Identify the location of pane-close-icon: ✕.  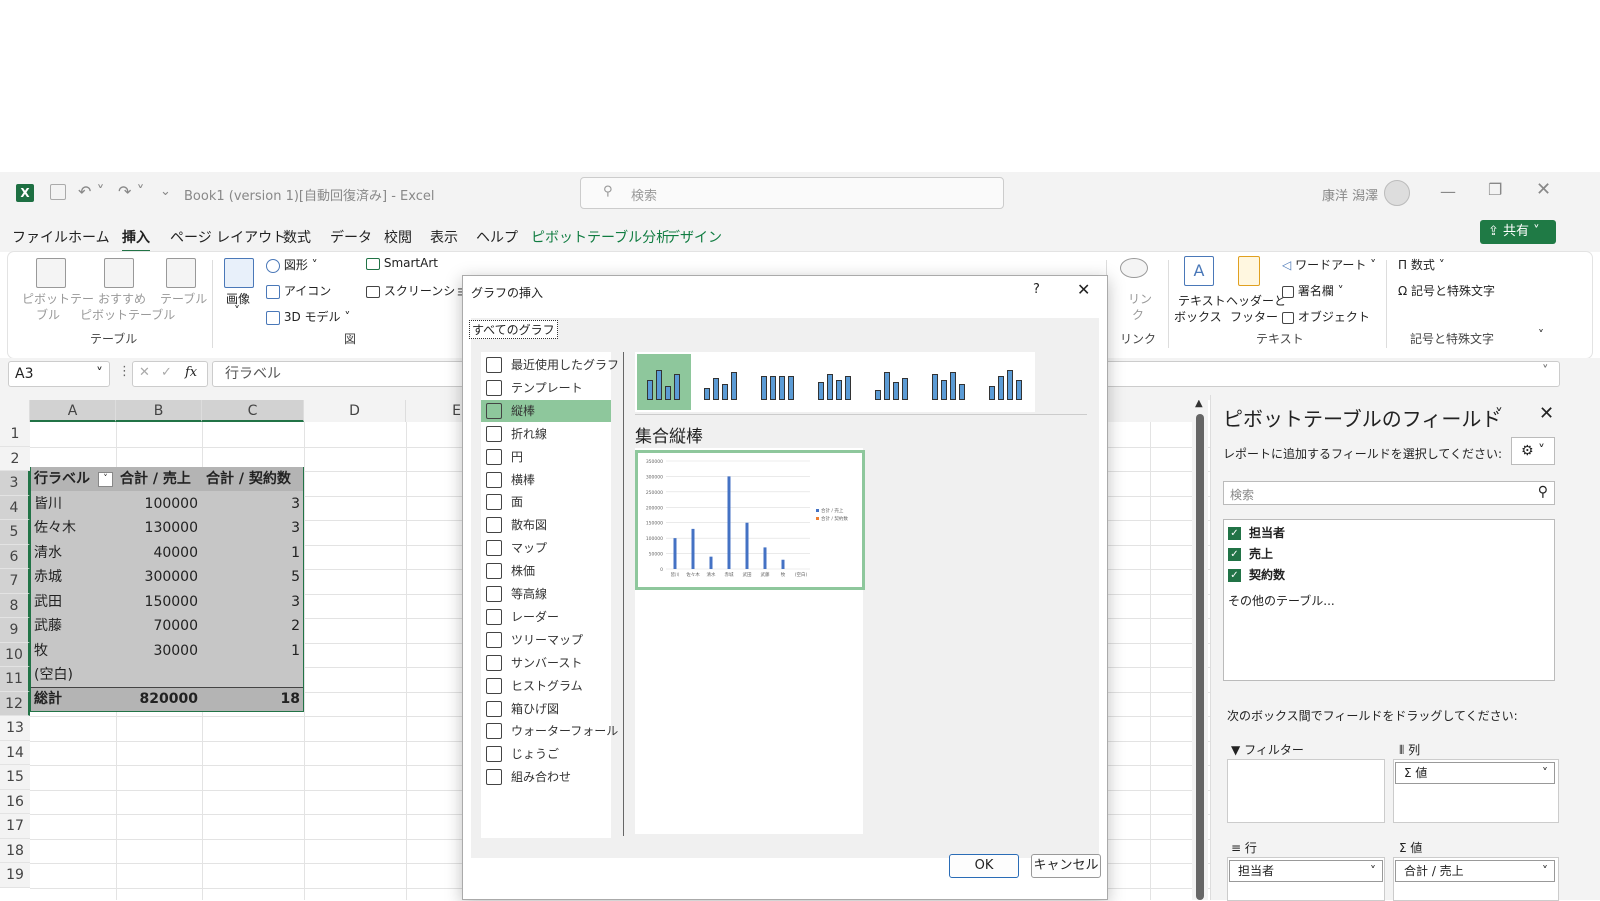
(1546, 413).